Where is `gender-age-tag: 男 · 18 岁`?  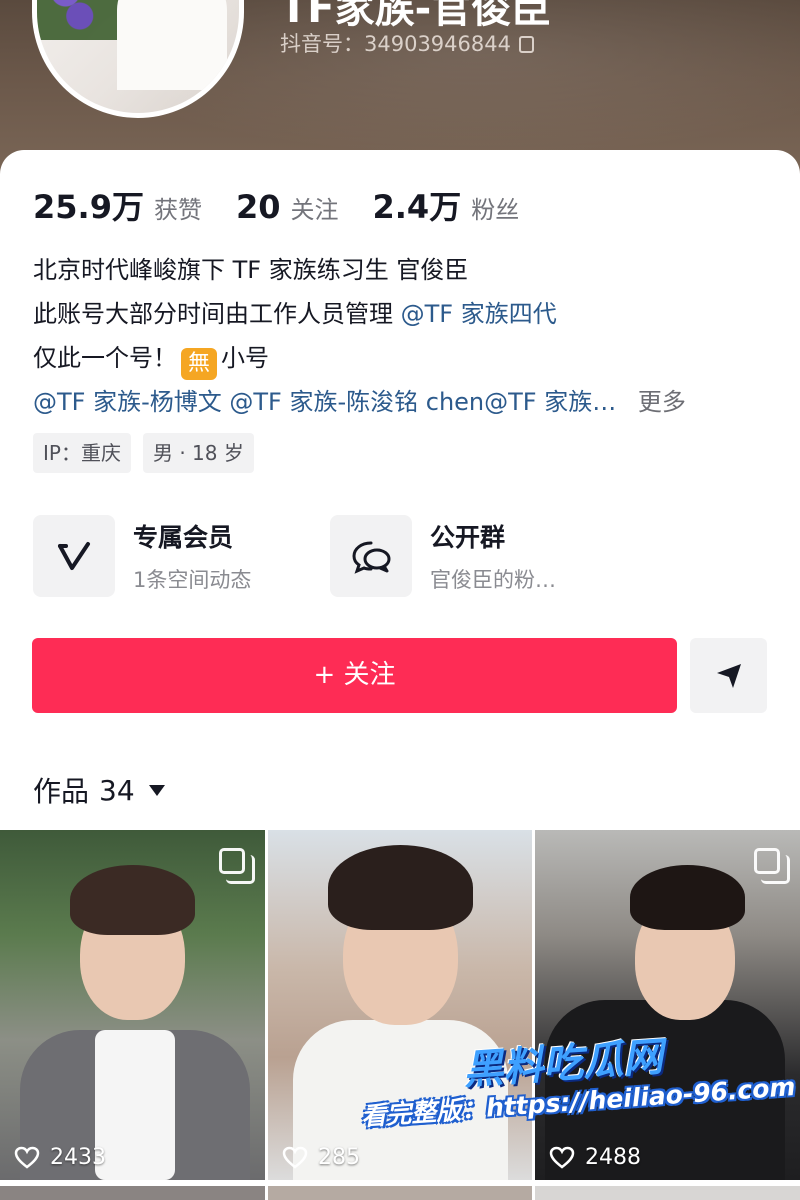 gender-age-tag: 男 · 18 岁 is located at coordinates (198, 453).